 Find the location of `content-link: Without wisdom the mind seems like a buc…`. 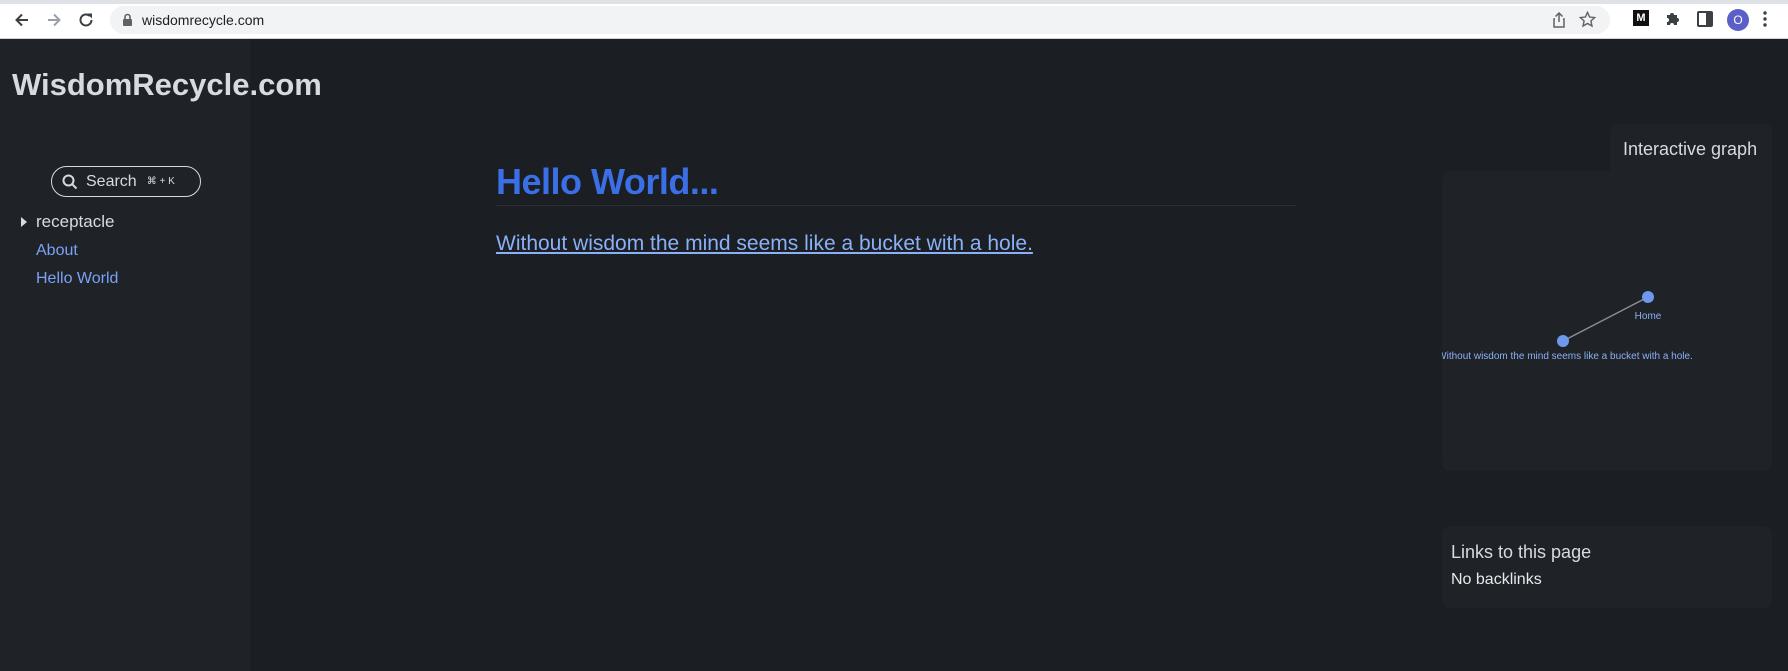

content-link: Without wisdom the mind seems like a buc… is located at coordinates (764, 244).